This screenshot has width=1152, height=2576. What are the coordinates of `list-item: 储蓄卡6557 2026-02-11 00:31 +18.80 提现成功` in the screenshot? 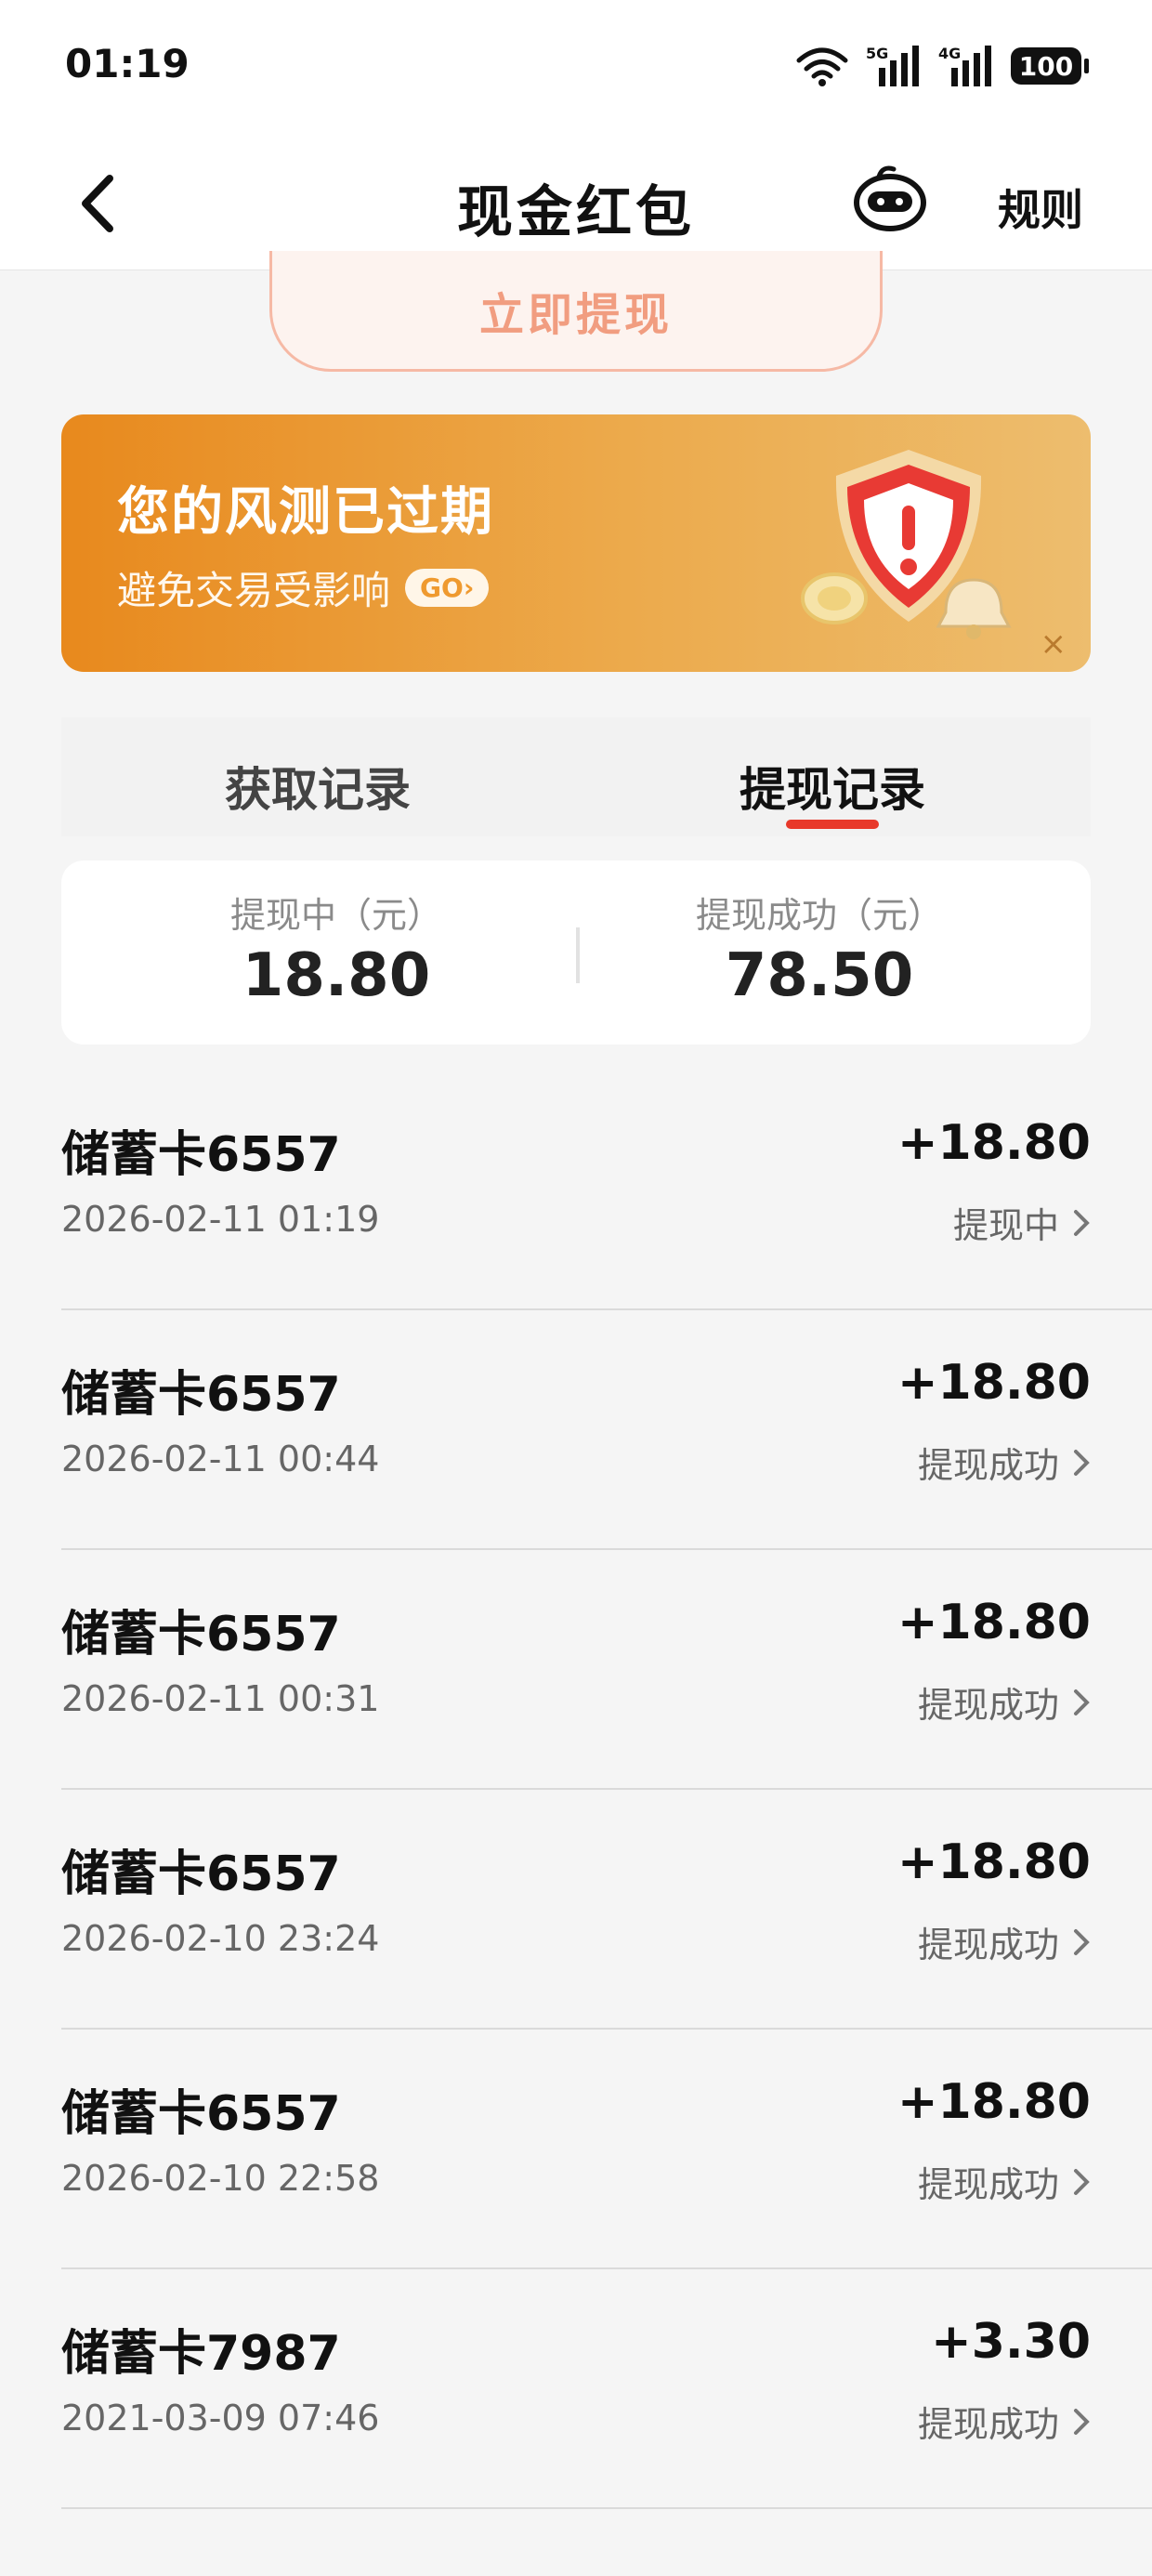 It's located at (576, 1670).